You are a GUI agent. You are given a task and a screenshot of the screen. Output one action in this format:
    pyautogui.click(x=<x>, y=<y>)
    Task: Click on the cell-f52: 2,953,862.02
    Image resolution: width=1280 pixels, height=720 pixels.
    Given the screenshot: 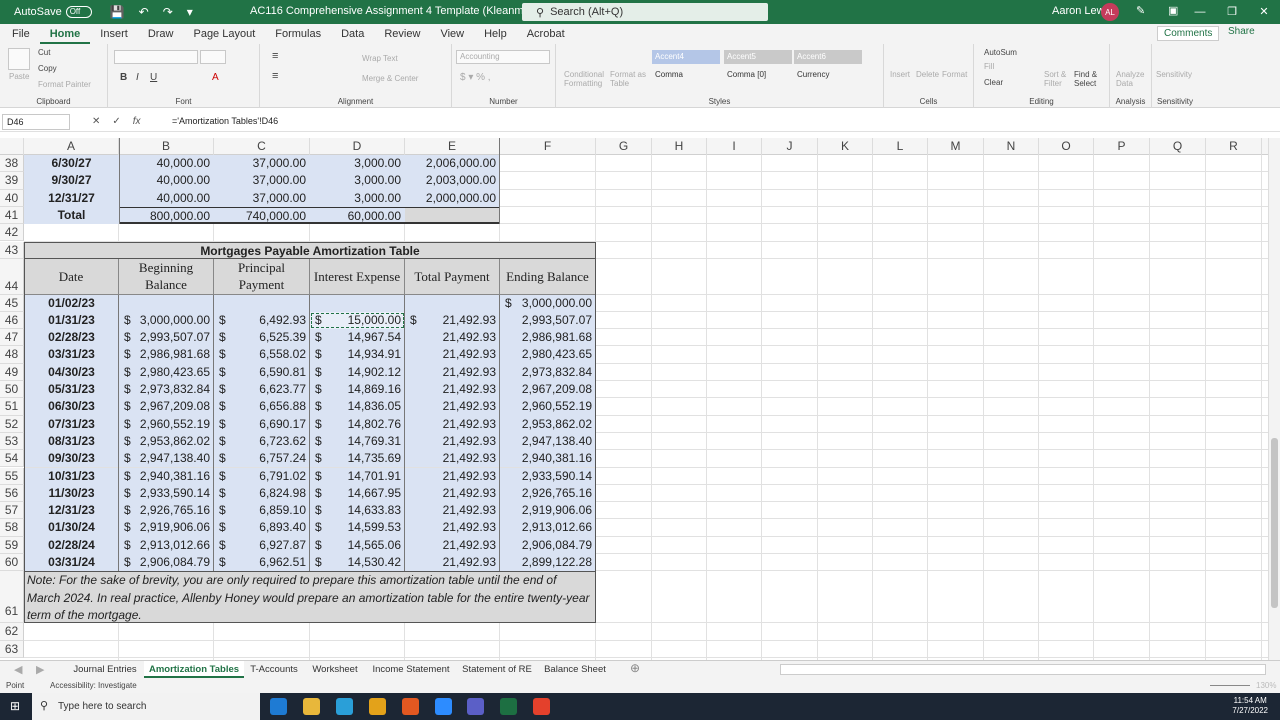 What is the action you would take?
    pyautogui.click(x=548, y=424)
    